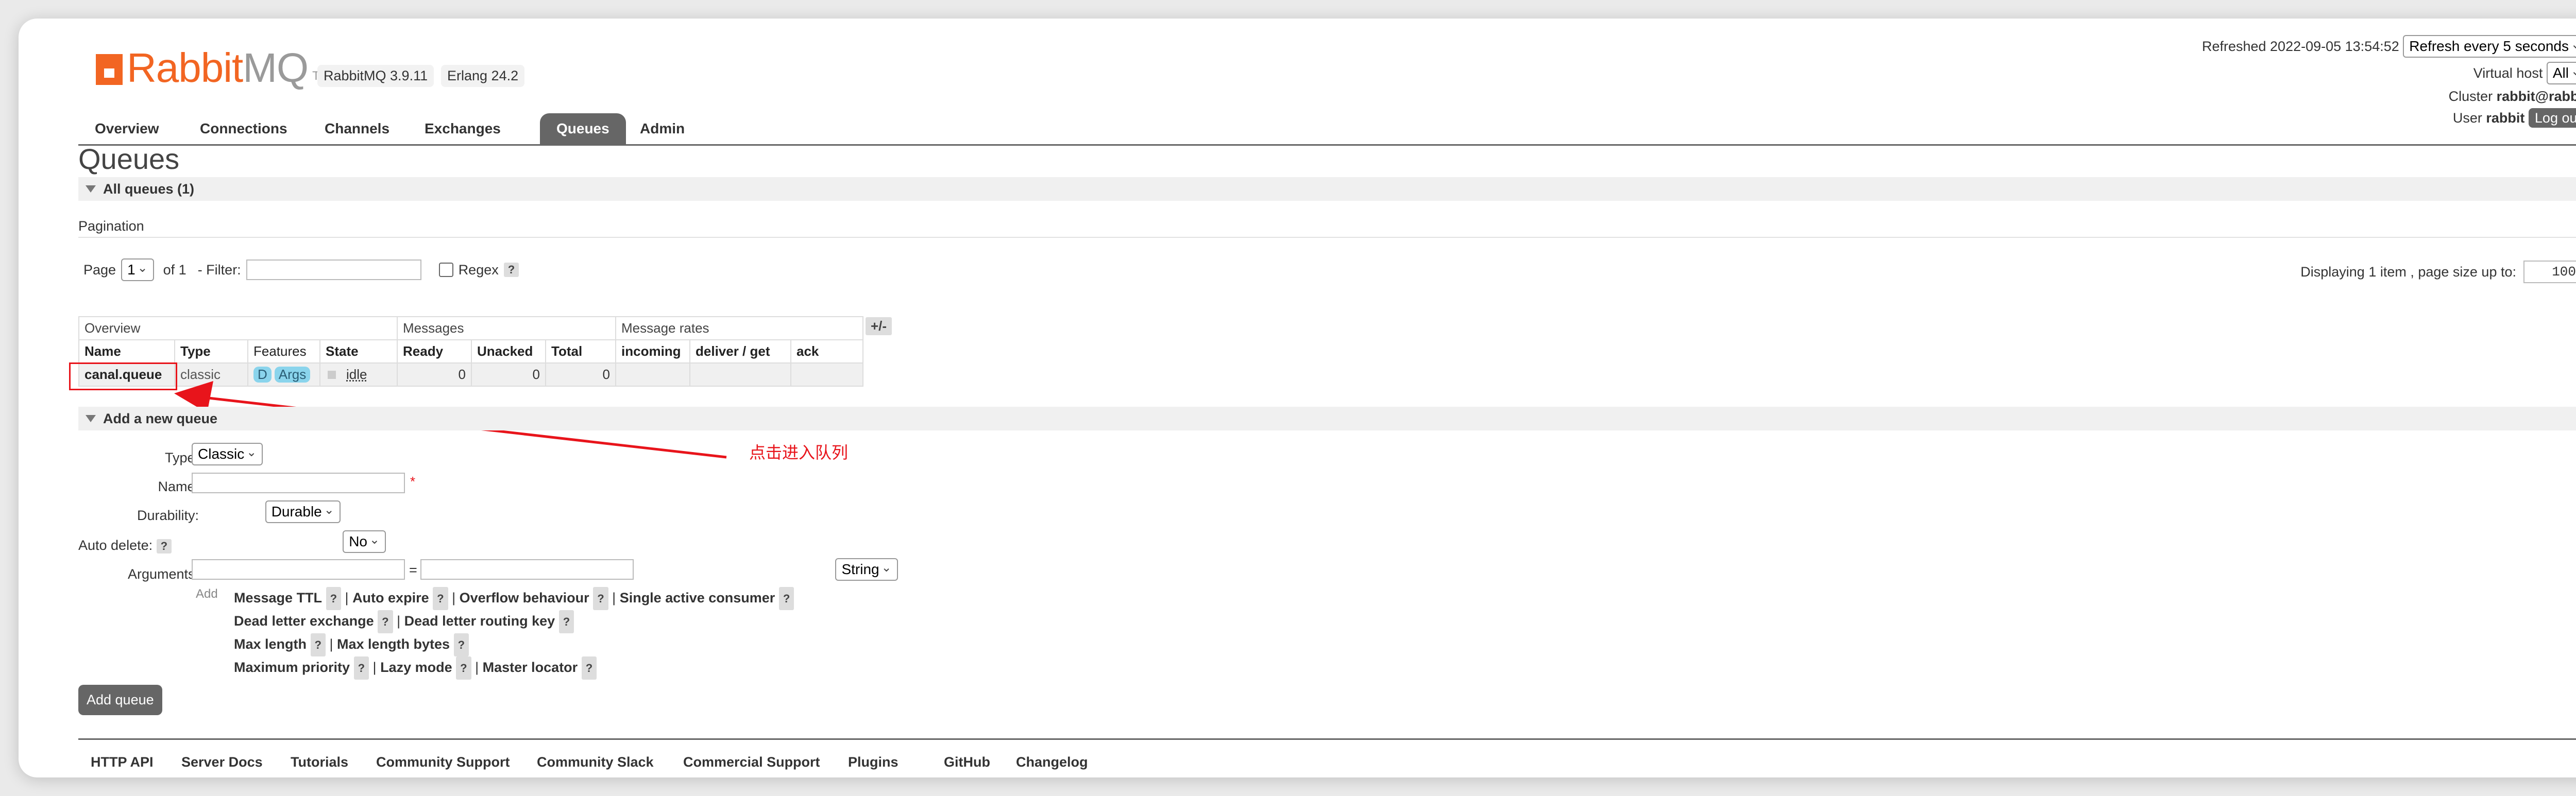 This screenshot has height=796, width=2576. What do you see at coordinates (319, 762) in the screenshot?
I see `footer-link-tutorials: Tutorials` at bounding box center [319, 762].